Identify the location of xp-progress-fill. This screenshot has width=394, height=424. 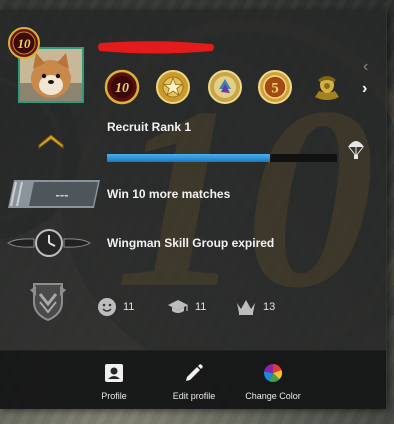
(189, 158).